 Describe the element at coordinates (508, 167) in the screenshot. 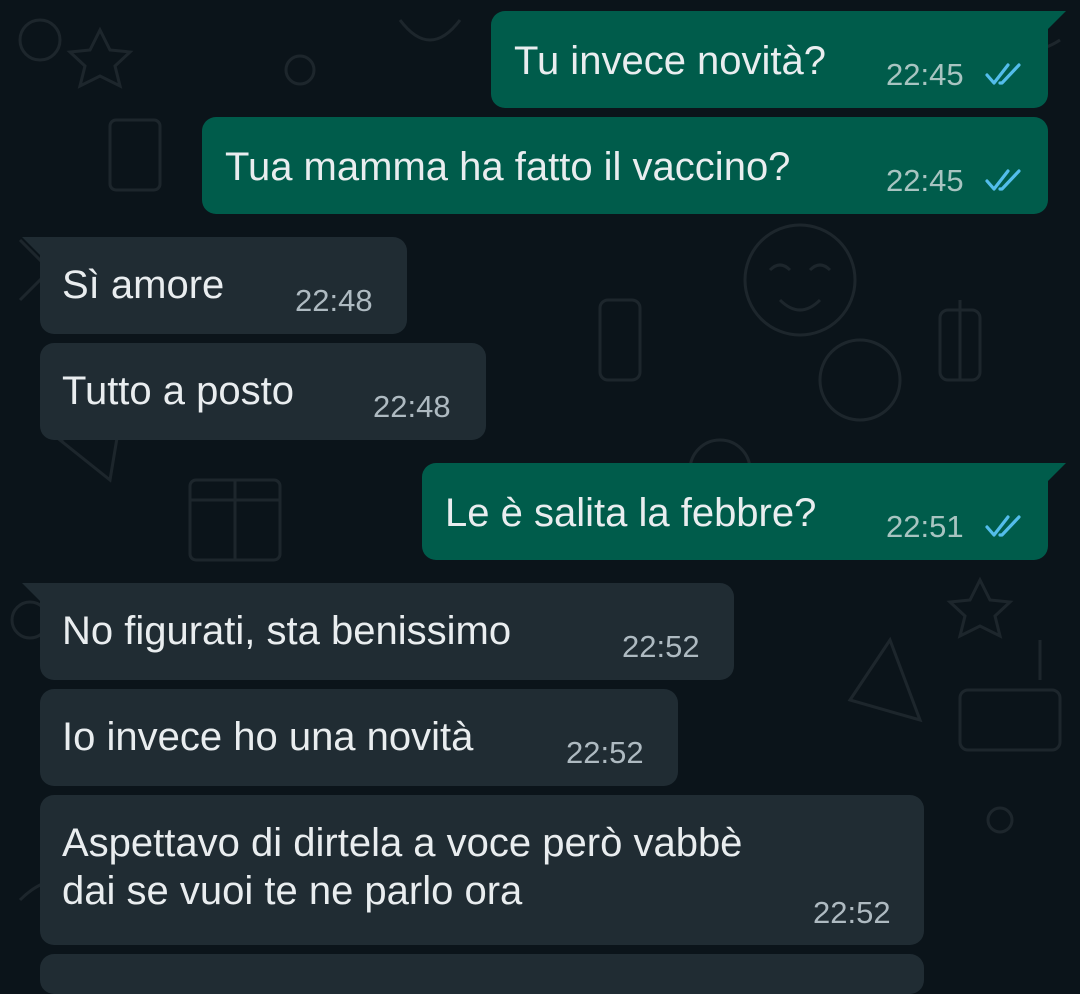

I see `message-text: Tua mamma ha fatto il vaccino?` at that location.